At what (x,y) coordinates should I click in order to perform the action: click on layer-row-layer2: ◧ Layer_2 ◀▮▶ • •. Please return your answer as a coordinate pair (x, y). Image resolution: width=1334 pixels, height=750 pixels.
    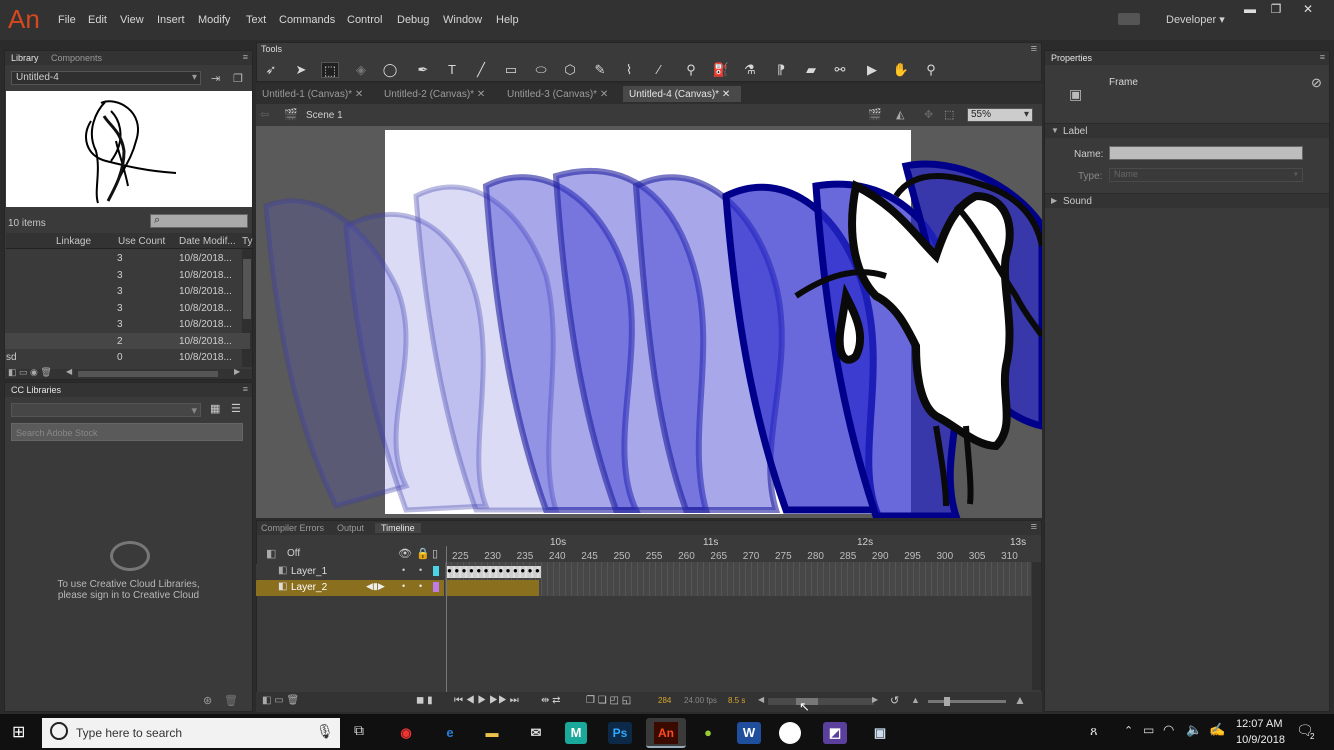
    Looking at the image, I should click on (350, 588).